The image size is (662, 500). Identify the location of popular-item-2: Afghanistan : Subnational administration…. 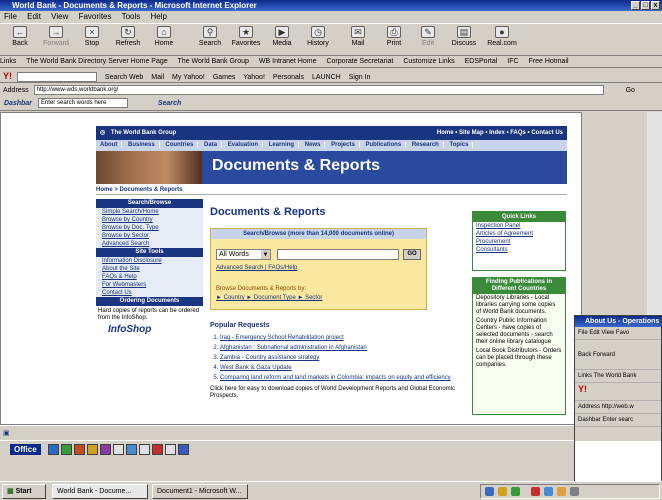
(341, 348).